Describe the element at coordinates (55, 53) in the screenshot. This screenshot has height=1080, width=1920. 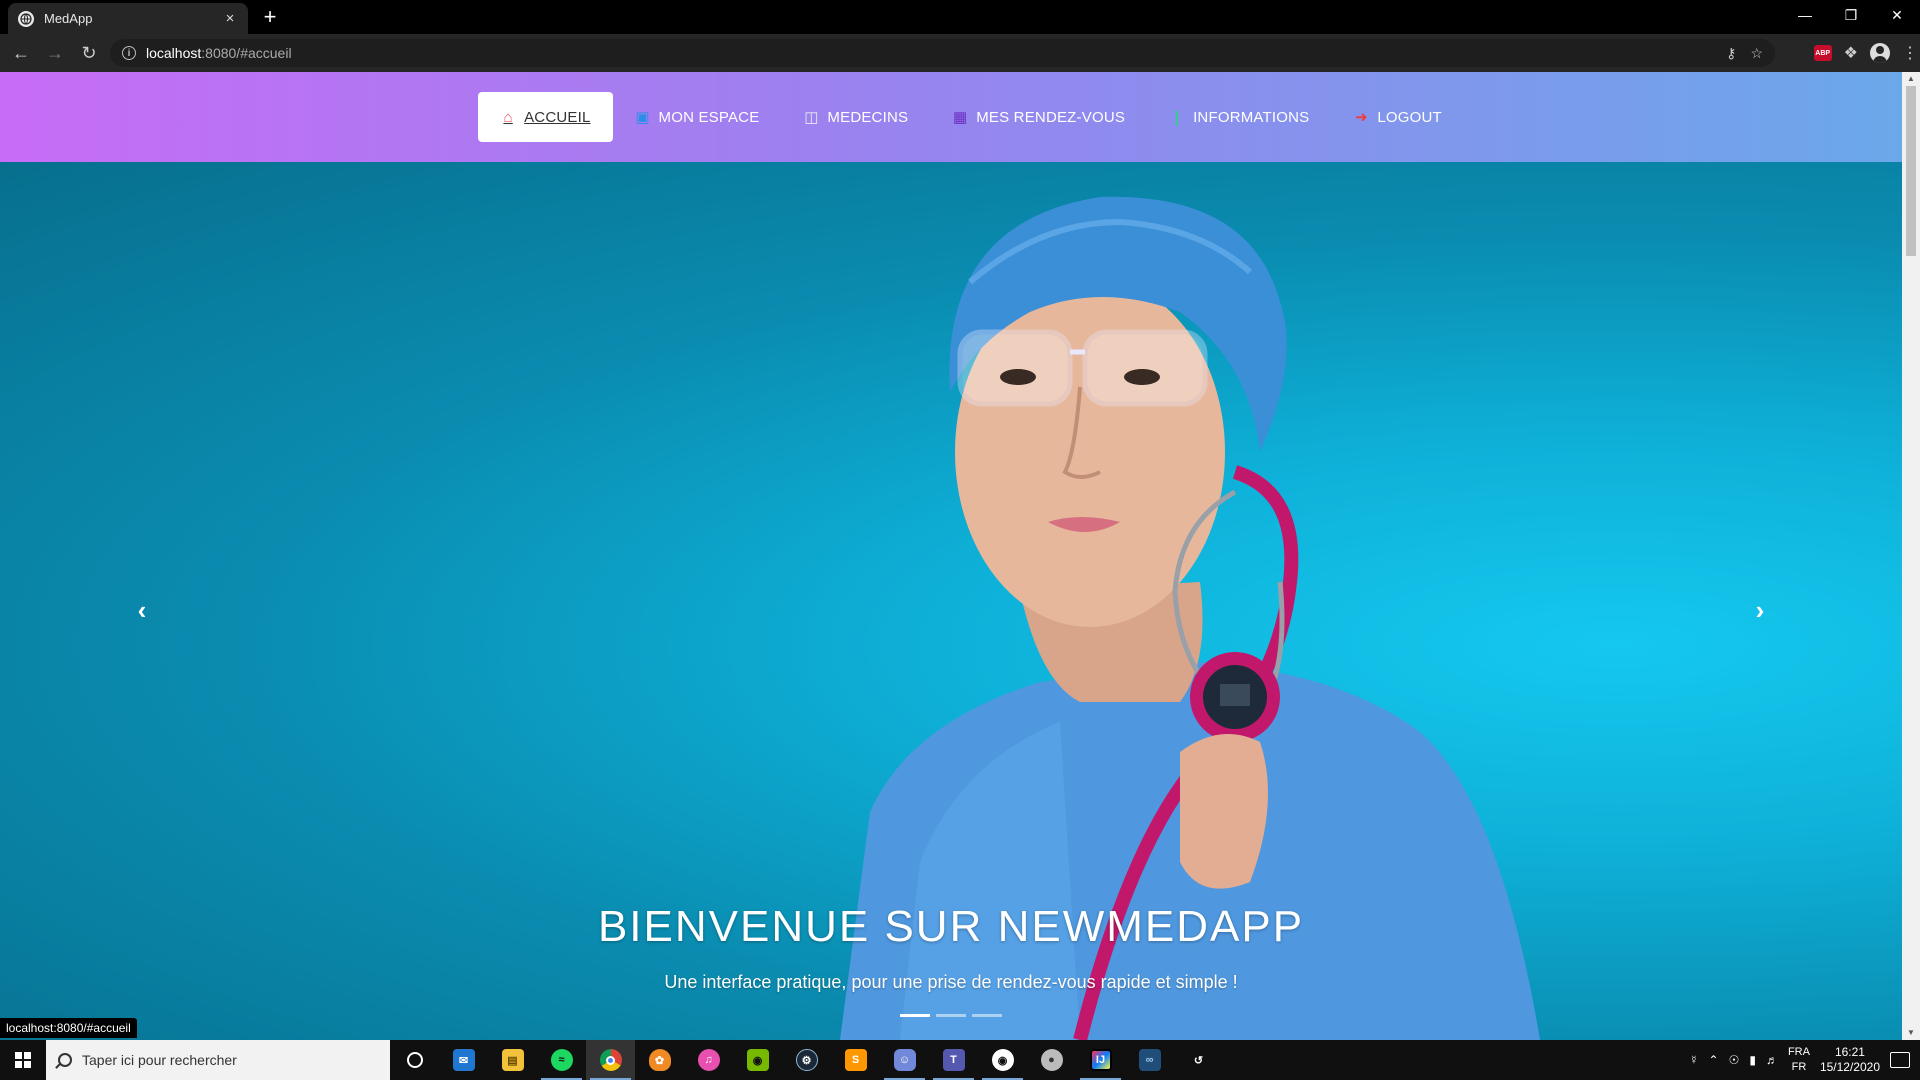
I see `forward-arrow-icon: →` at that location.